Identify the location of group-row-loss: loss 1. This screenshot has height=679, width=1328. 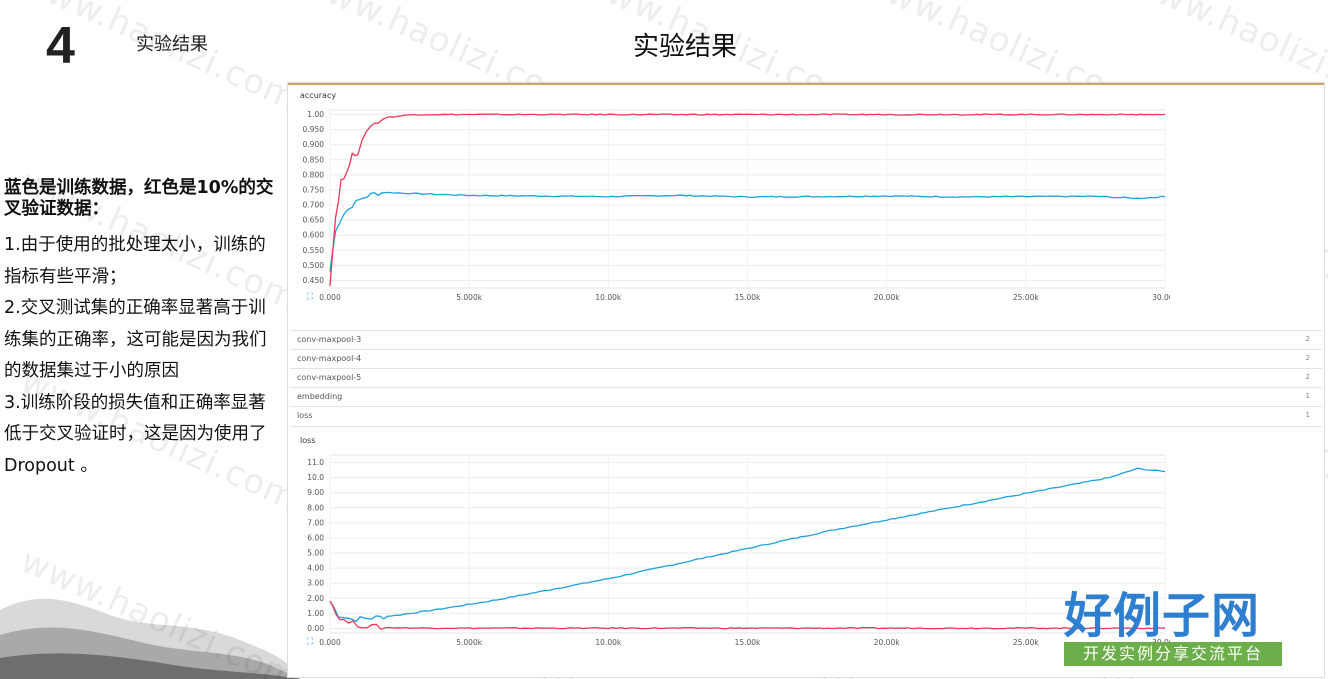
(806, 415).